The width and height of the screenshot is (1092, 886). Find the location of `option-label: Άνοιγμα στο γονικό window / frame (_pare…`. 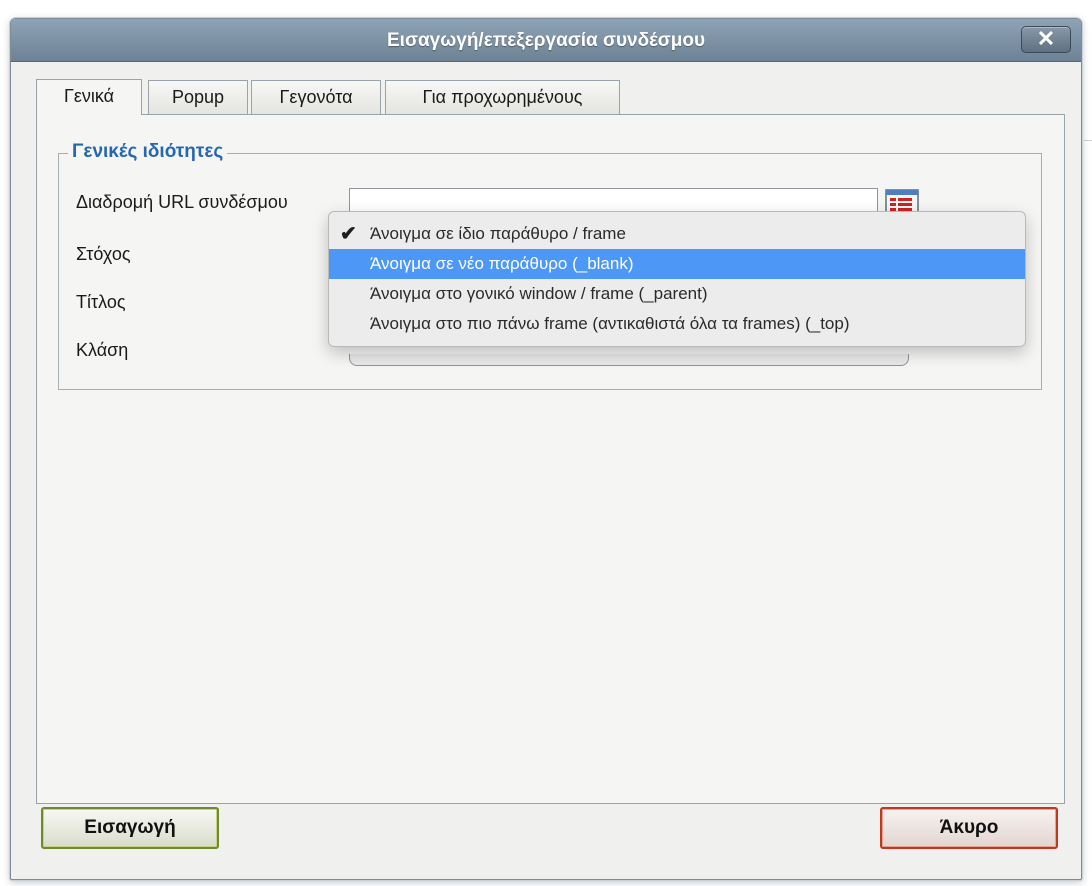

option-label: Άνοιγμα στο γονικό window / frame (_pare… is located at coordinates (539, 293).